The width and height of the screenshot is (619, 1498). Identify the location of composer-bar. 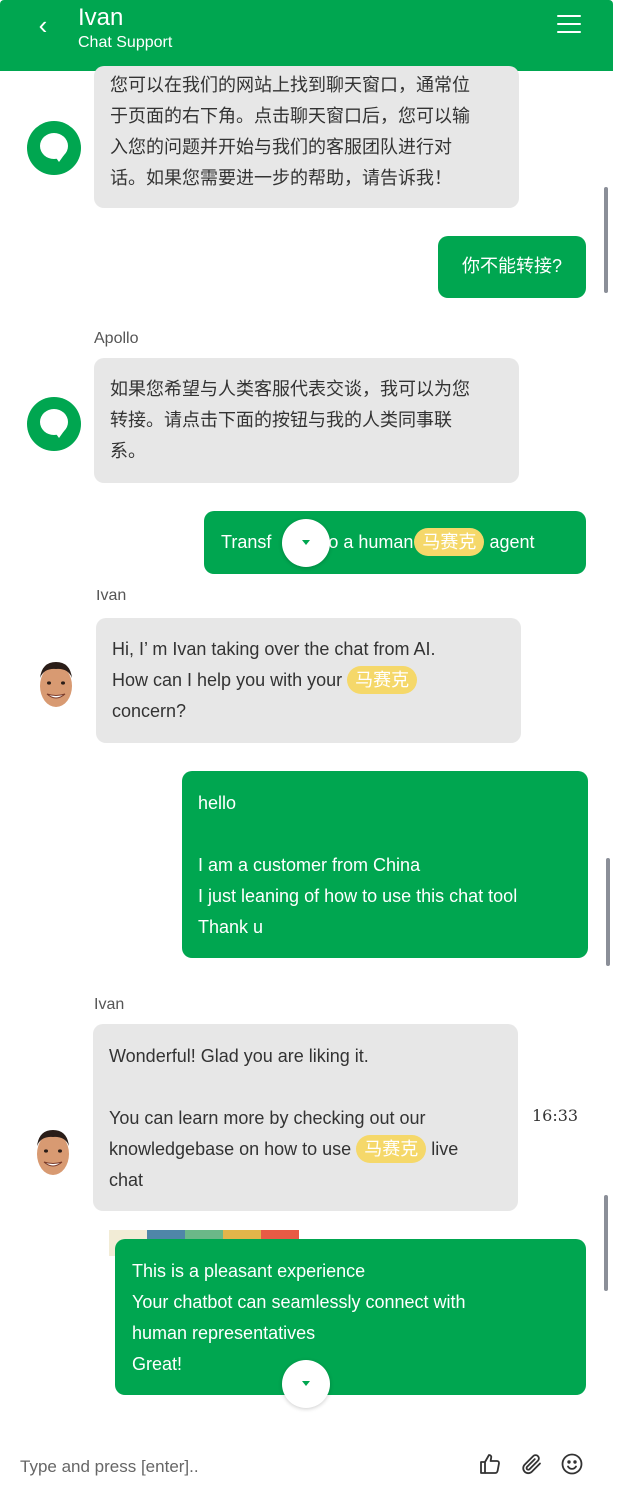
(306, 1464).